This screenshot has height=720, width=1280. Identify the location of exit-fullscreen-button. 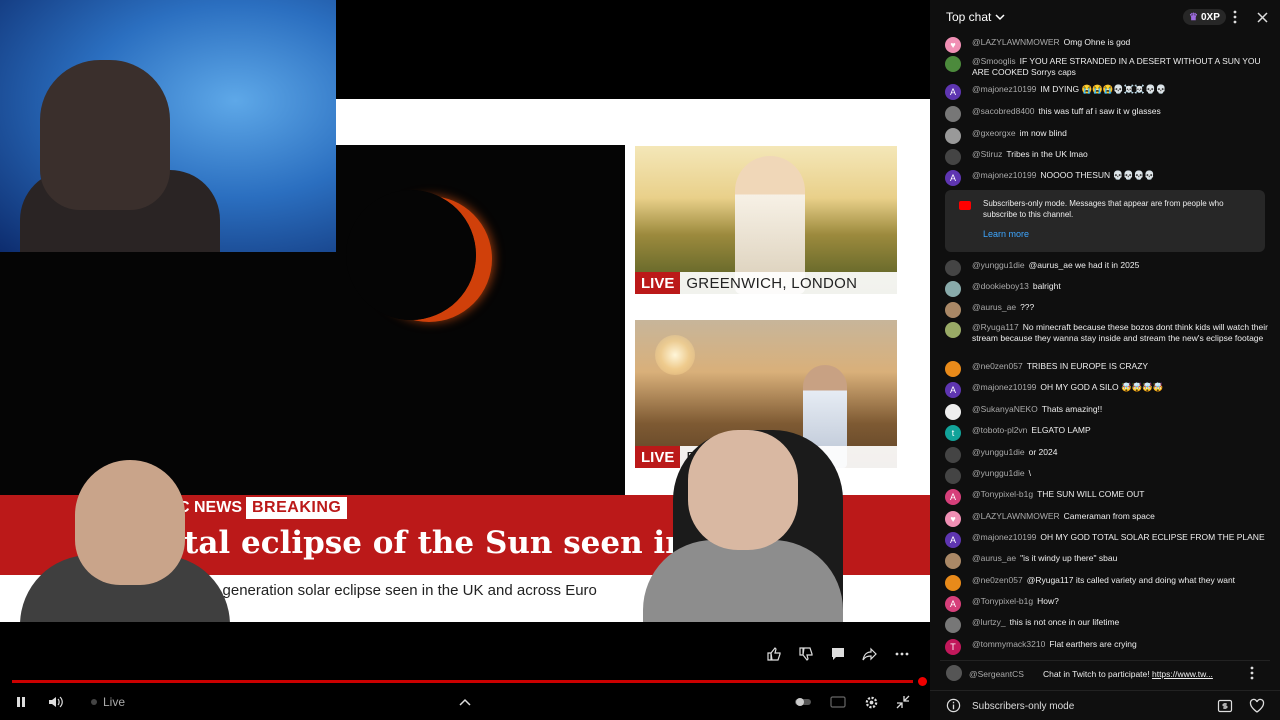
(903, 702).